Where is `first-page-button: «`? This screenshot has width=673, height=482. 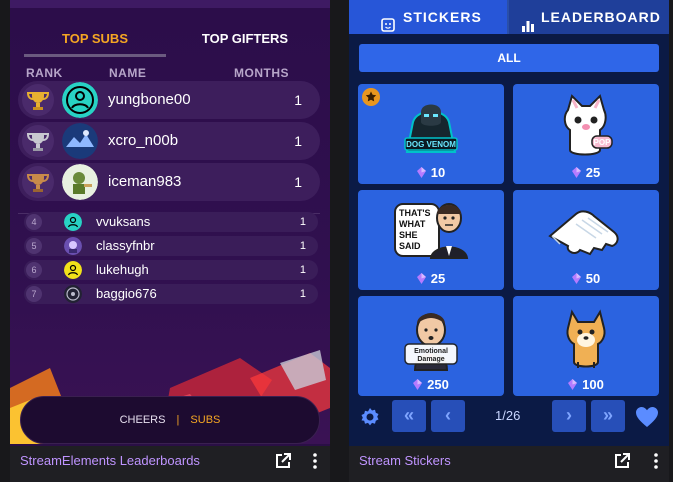
first-page-button: « is located at coordinates (409, 416).